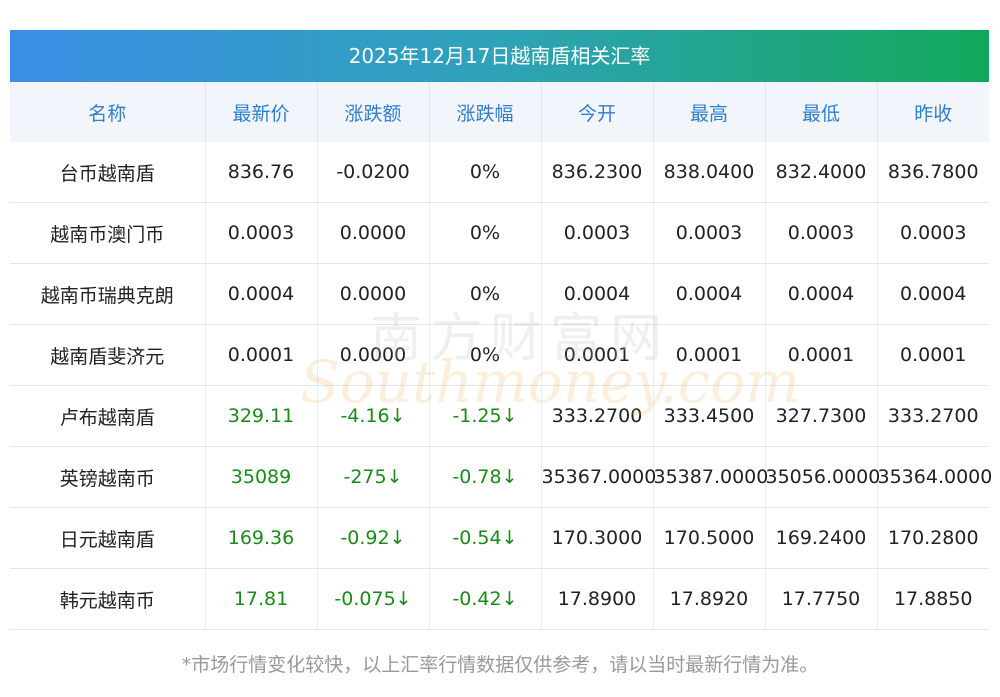  What do you see at coordinates (261, 538) in the screenshot?
I see `cell-latest: 169.36` at bounding box center [261, 538].